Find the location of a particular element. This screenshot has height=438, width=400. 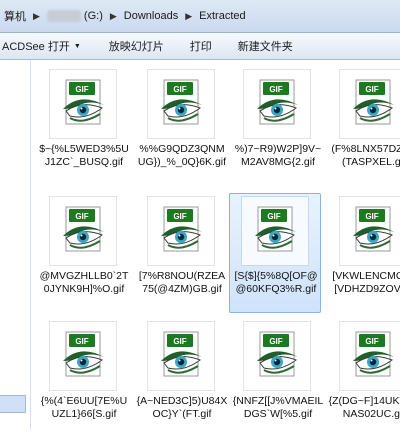

command-bar: ACDSee 打开 ▼ 放映幻灯片 打印 新建文件夹 is located at coordinates (200, 46).